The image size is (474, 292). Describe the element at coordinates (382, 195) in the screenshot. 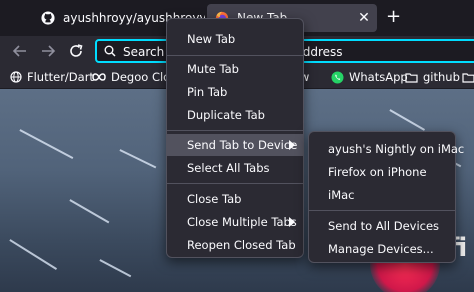

I see `device-item-imac: iMac` at that location.